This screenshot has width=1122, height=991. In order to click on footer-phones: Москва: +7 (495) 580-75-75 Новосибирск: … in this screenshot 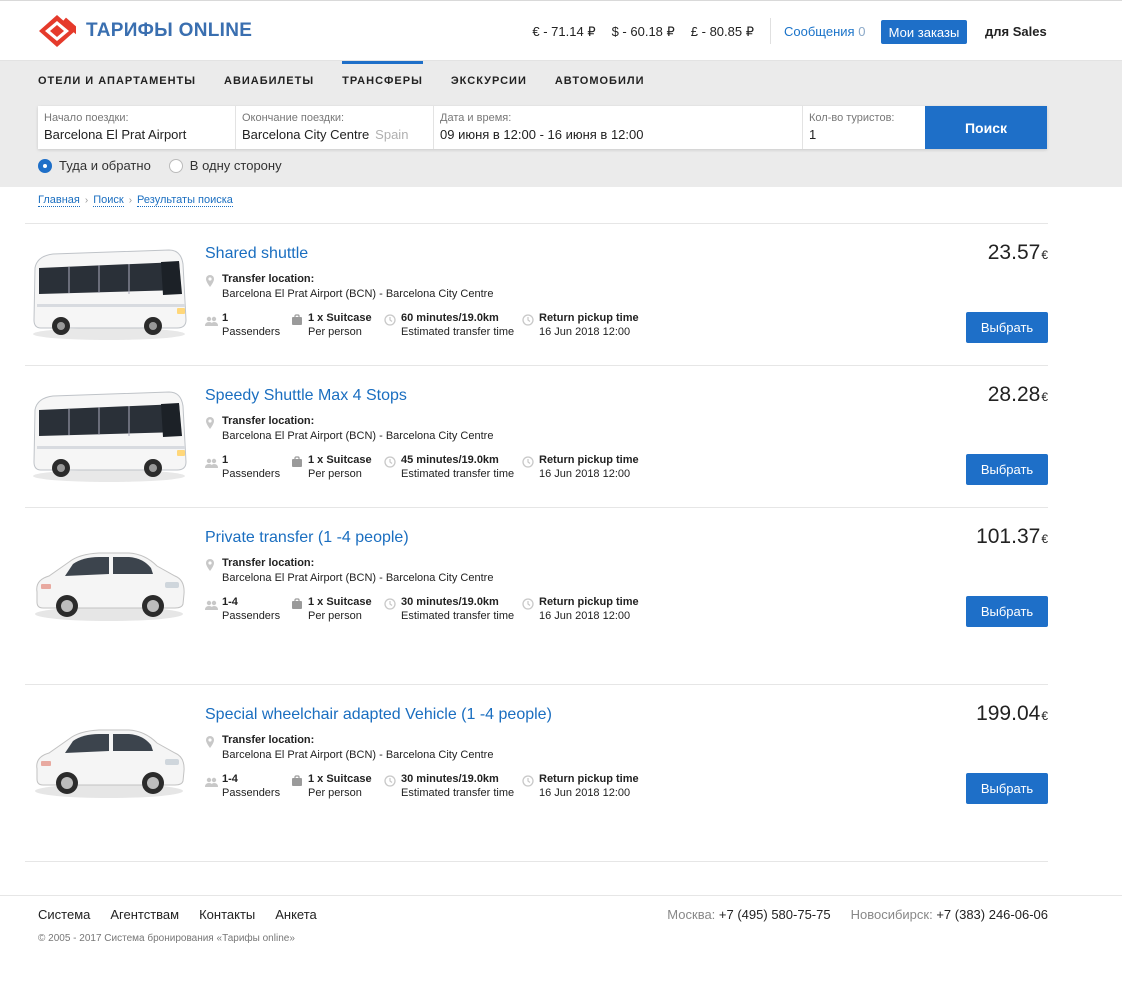, I will do `click(857, 914)`.